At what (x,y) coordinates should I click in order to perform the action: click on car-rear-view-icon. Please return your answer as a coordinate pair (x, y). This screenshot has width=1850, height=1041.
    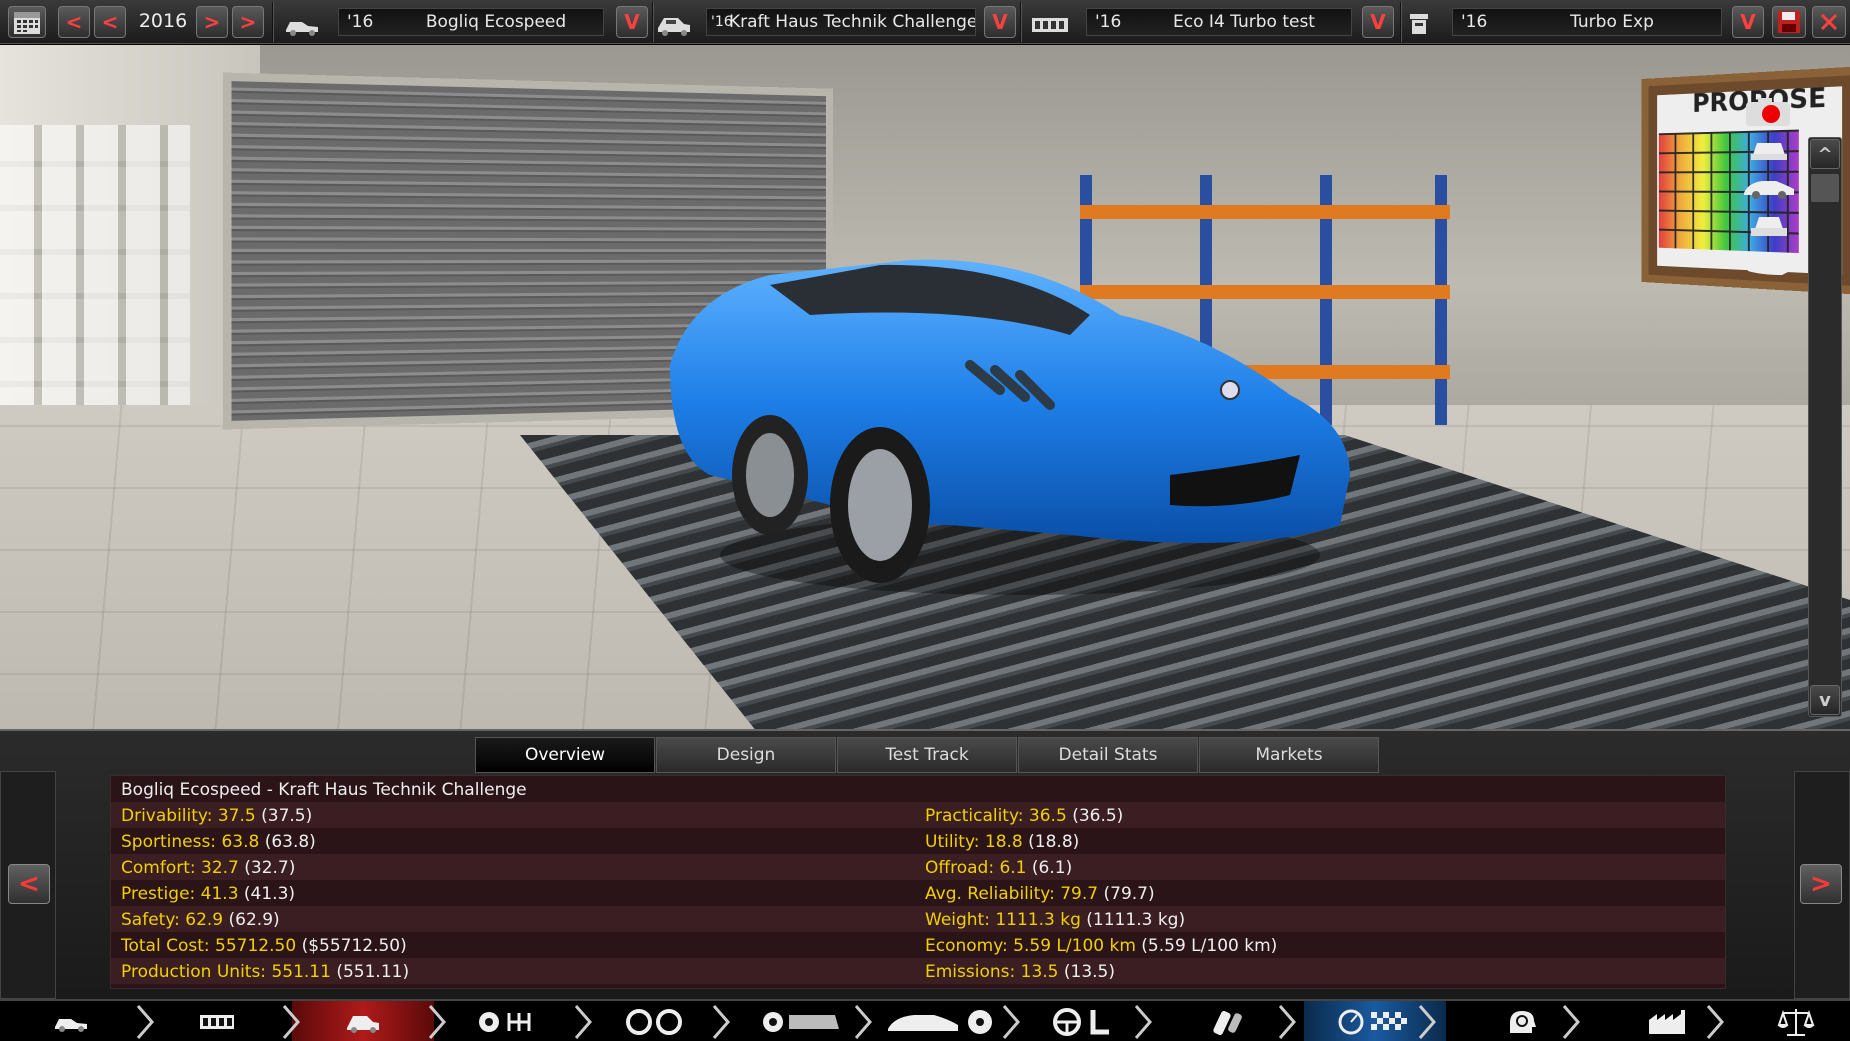
    Looking at the image, I should click on (1769, 226).